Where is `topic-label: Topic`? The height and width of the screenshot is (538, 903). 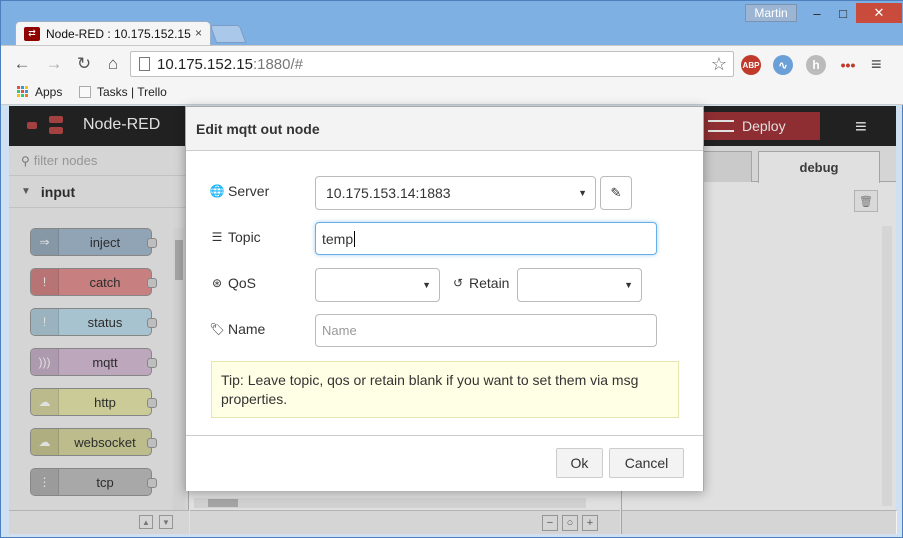 topic-label: Topic is located at coordinates (244, 237).